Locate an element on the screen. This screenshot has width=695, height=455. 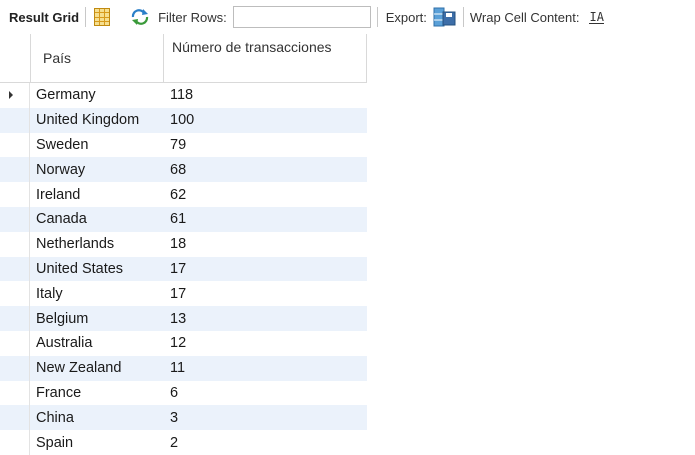
table-row: Netherlands 18 is located at coordinates (183, 244).